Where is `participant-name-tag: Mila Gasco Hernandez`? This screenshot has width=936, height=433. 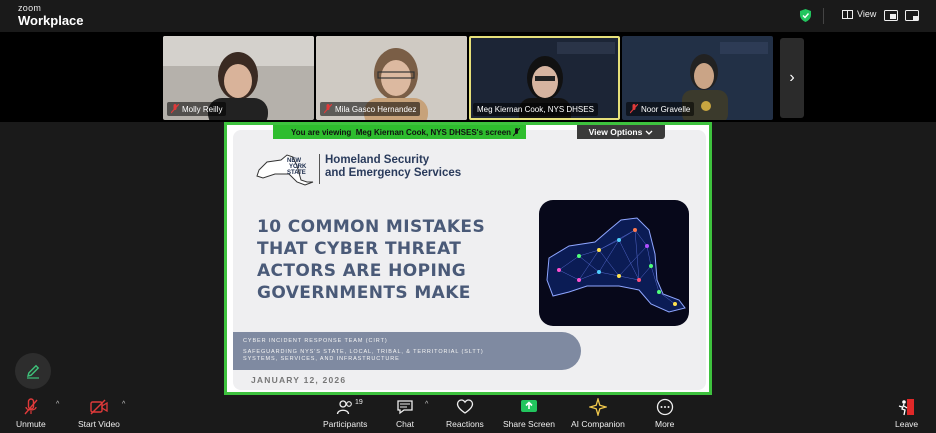 participant-name-tag: Mila Gasco Hernandez is located at coordinates (370, 109).